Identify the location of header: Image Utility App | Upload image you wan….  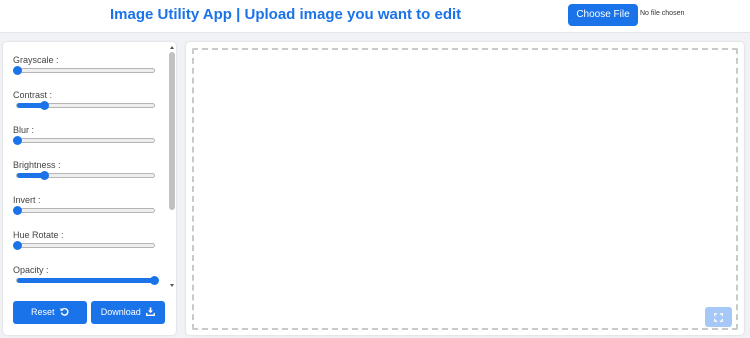
(375, 16).